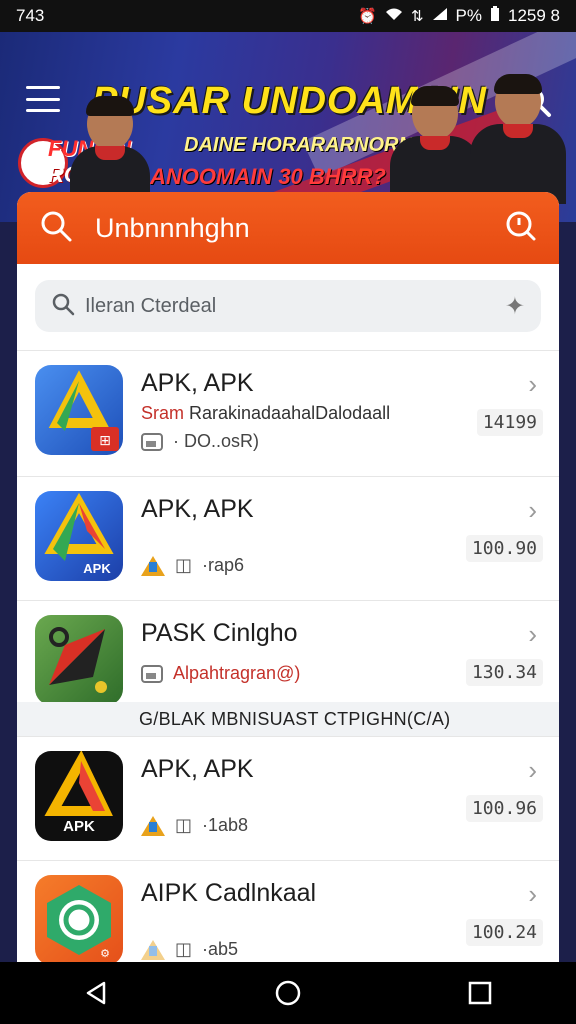  What do you see at coordinates (504, 808) in the screenshot?
I see `app-price: 100.96` at bounding box center [504, 808].